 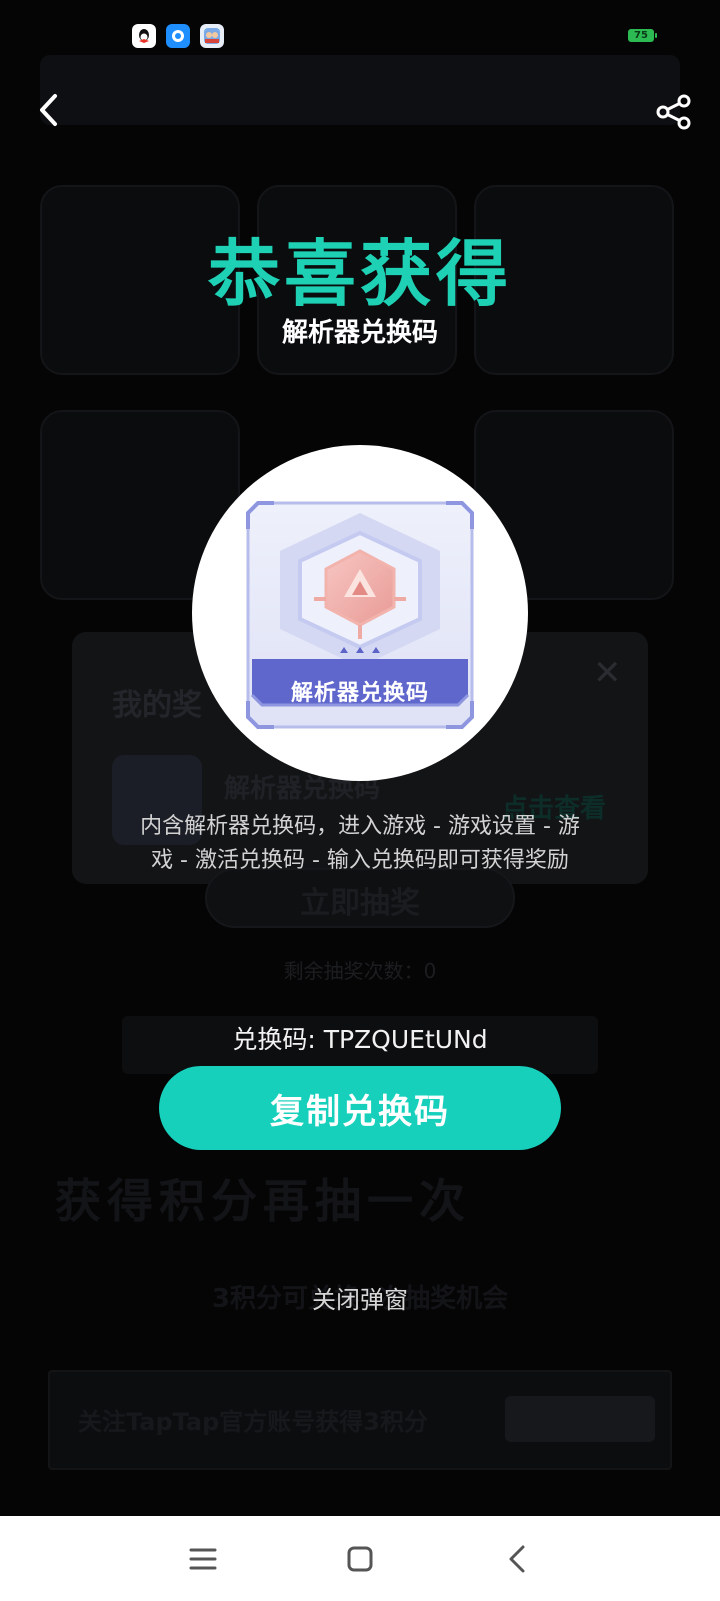 What do you see at coordinates (580, 1419) in the screenshot?
I see `bg-task-button` at bounding box center [580, 1419].